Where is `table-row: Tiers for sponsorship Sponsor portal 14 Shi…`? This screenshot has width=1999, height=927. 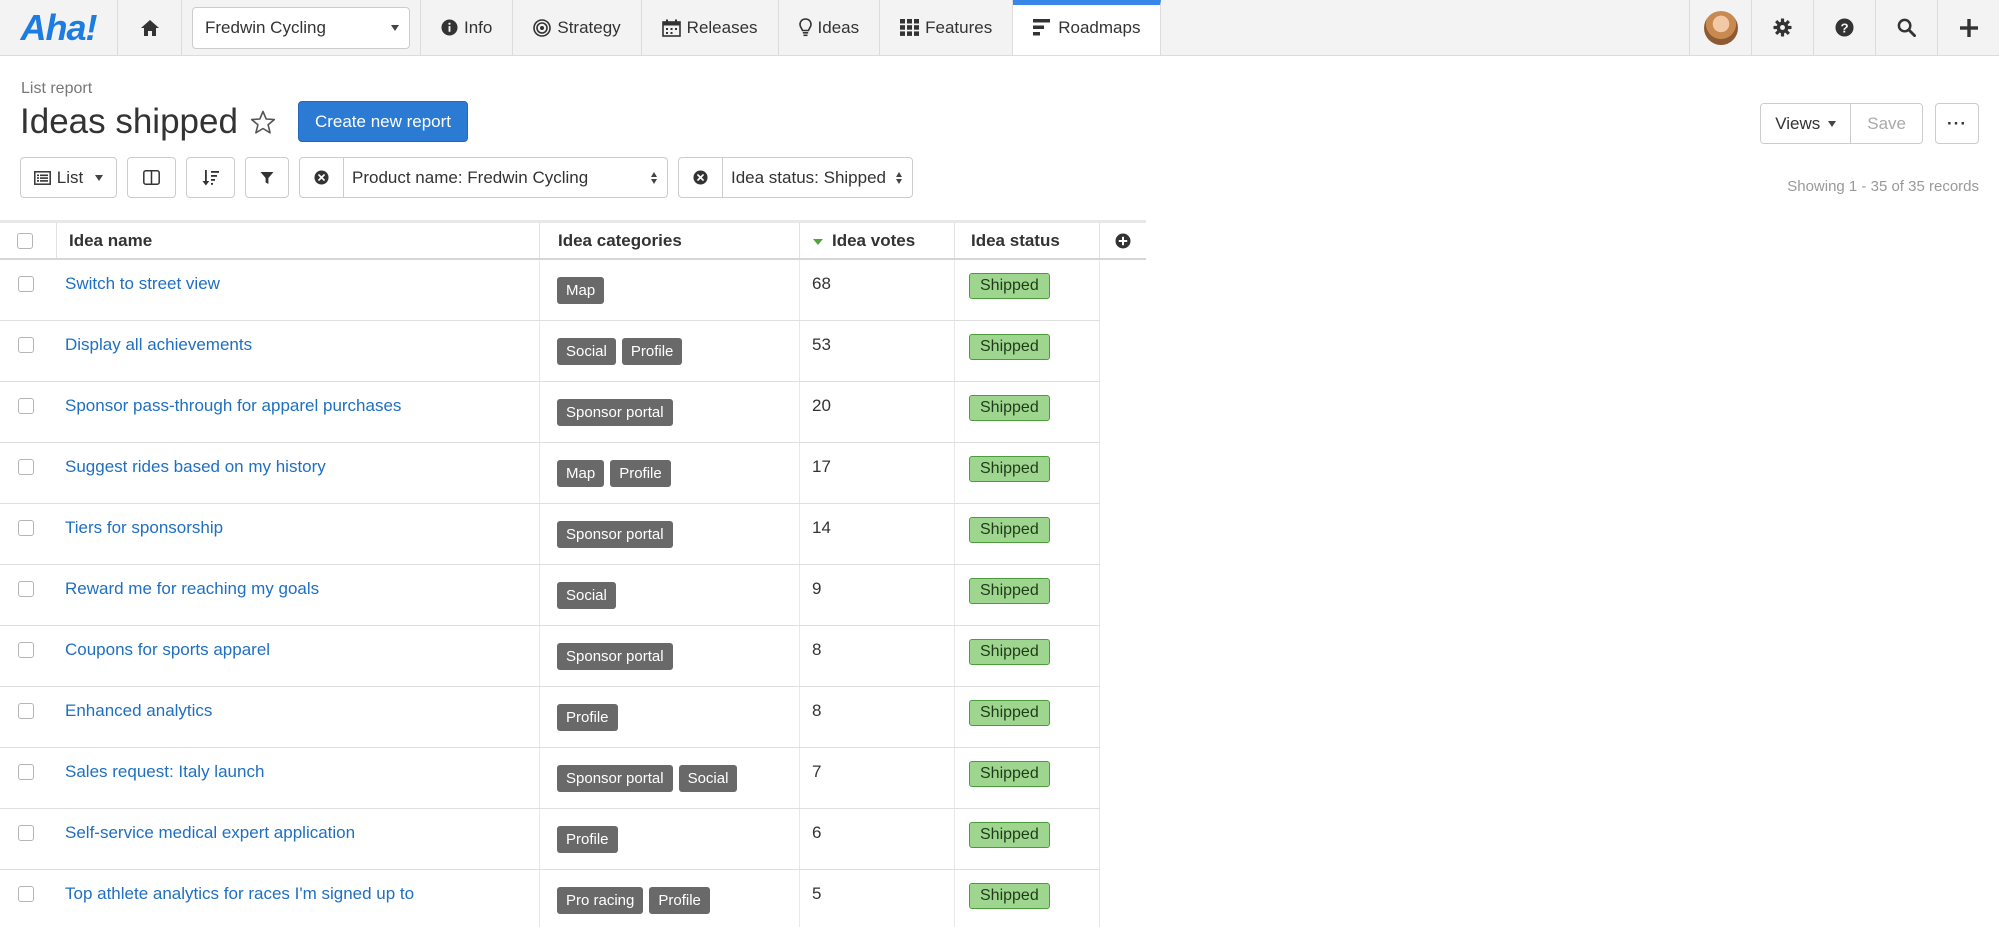
table-row: Tiers for sponsorship Sponsor portal 14 Shi… is located at coordinates (550, 534).